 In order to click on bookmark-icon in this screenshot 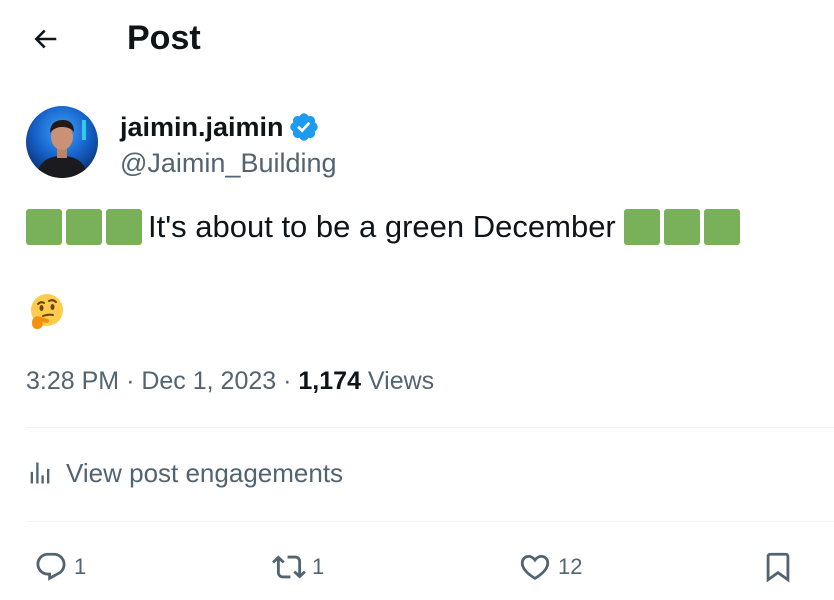, I will do `click(778, 567)`.